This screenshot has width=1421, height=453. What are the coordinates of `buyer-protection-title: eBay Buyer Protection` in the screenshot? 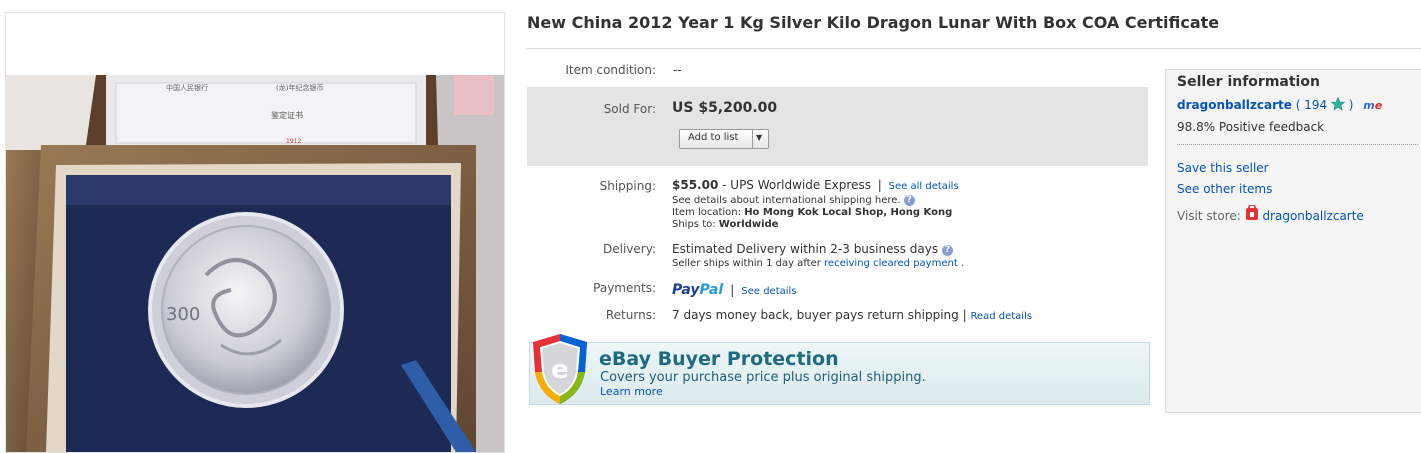 It's located at (719, 359).